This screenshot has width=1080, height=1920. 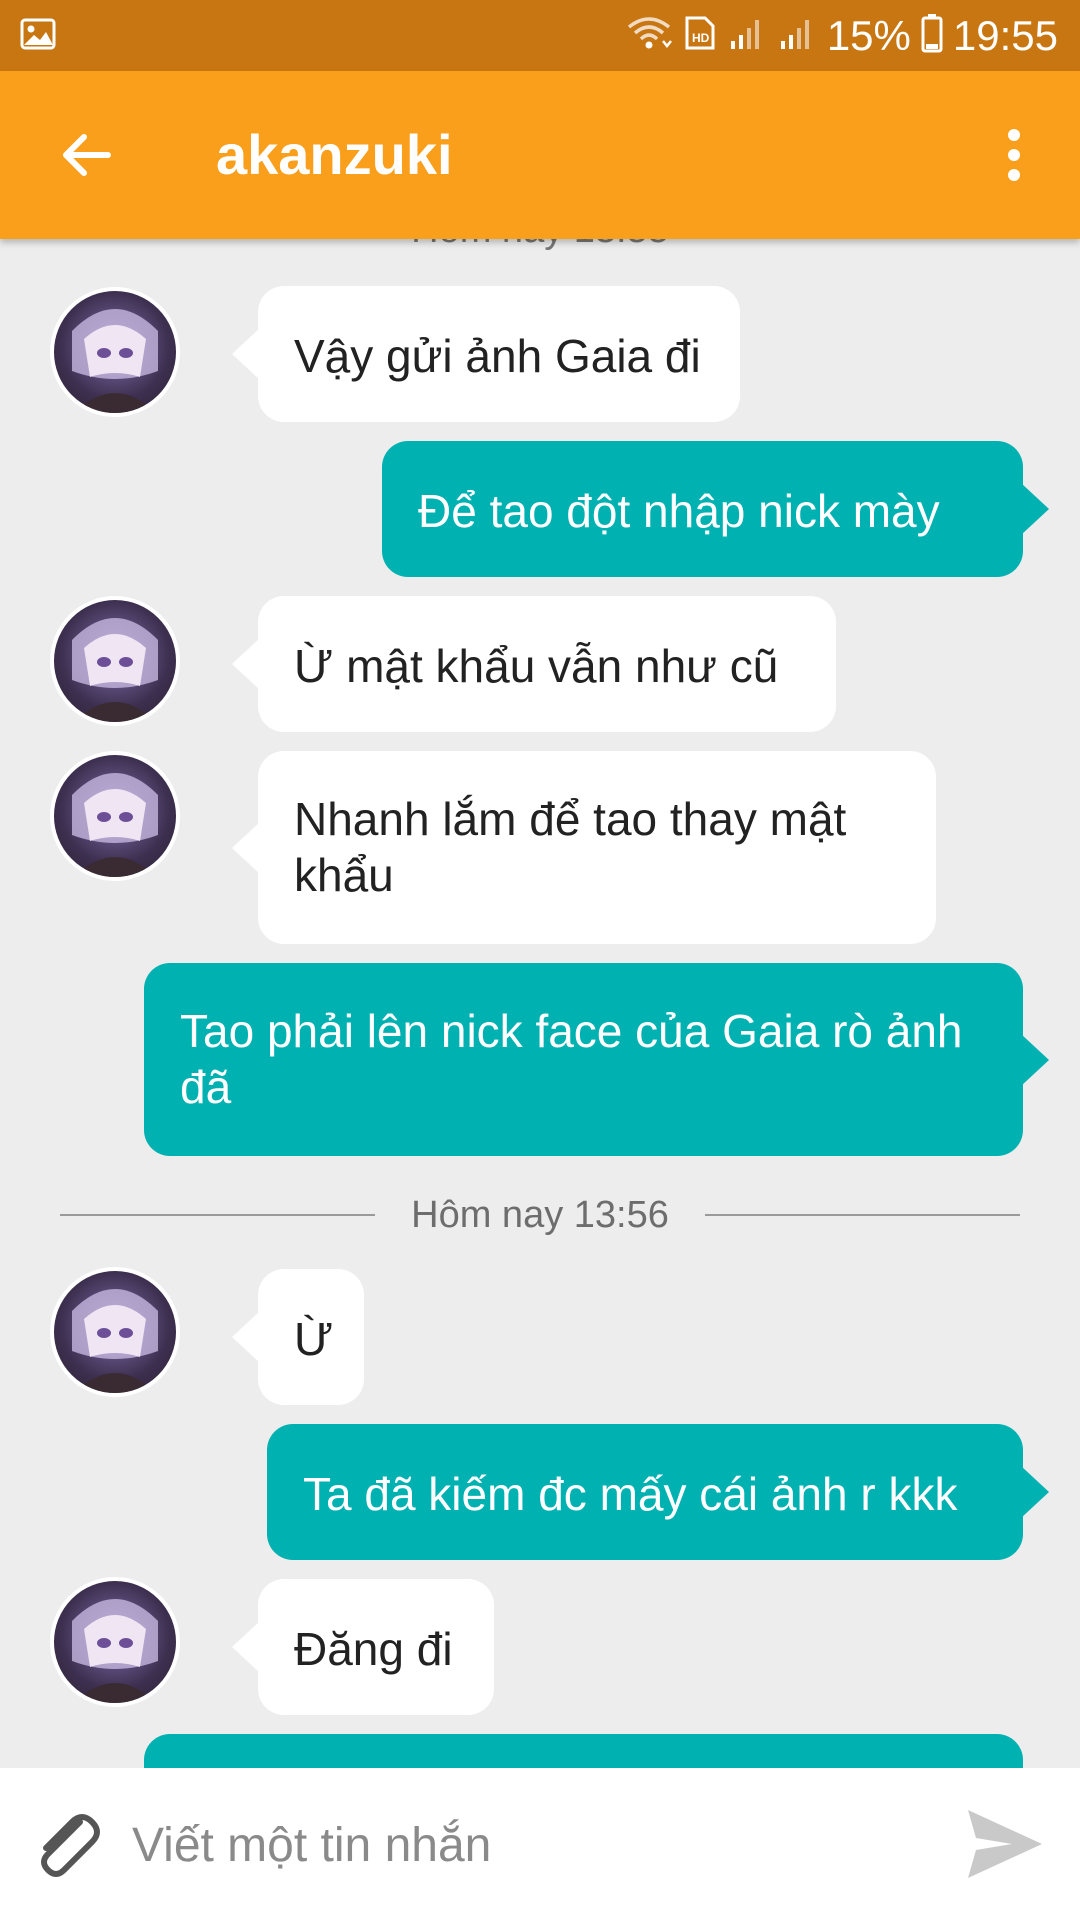 What do you see at coordinates (314, 1339) in the screenshot?
I see `message-text: Ừ` at bounding box center [314, 1339].